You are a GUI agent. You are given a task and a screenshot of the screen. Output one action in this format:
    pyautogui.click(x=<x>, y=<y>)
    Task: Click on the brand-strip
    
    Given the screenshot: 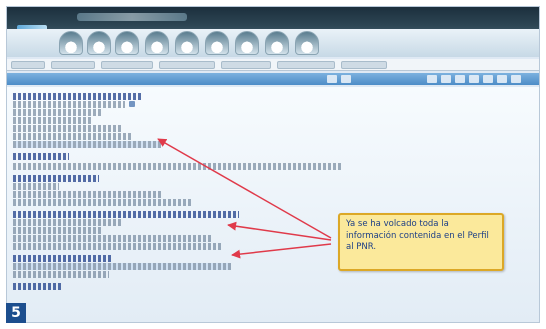 What is the action you would take?
    pyautogui.click(x=132, y=17)
    